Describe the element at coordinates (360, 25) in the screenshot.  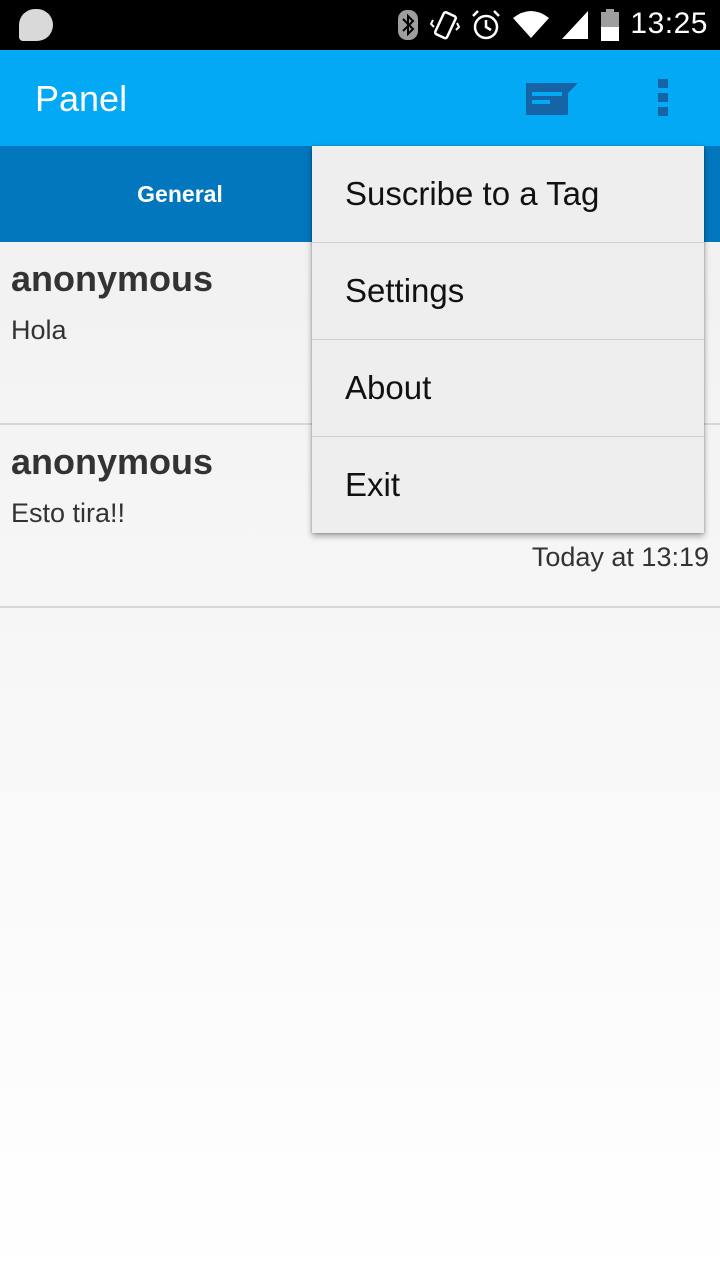
I see `status-bar: 13:25` at that location.